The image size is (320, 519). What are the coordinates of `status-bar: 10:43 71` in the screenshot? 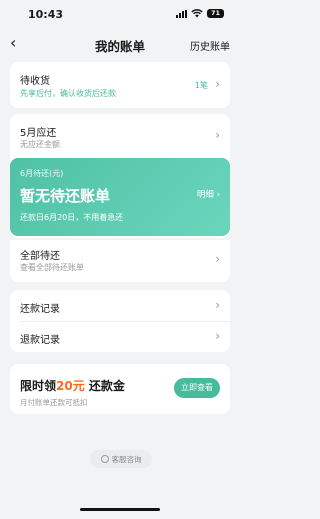 It's located at (120, 14).